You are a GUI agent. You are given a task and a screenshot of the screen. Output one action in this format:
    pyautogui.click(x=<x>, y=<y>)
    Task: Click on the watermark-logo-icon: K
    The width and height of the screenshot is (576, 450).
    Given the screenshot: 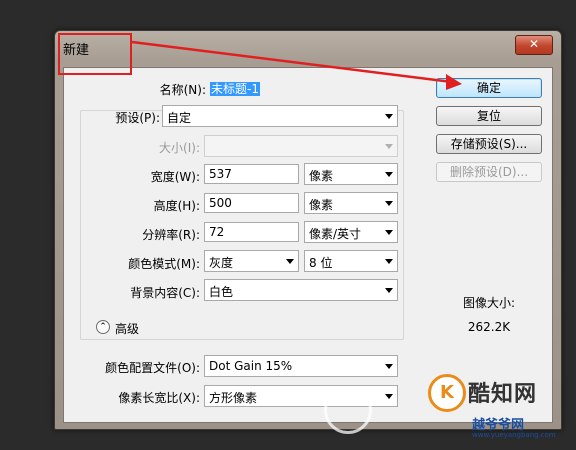 What is the action you would take?
    pyautogui.click(x=447, y=393)
    